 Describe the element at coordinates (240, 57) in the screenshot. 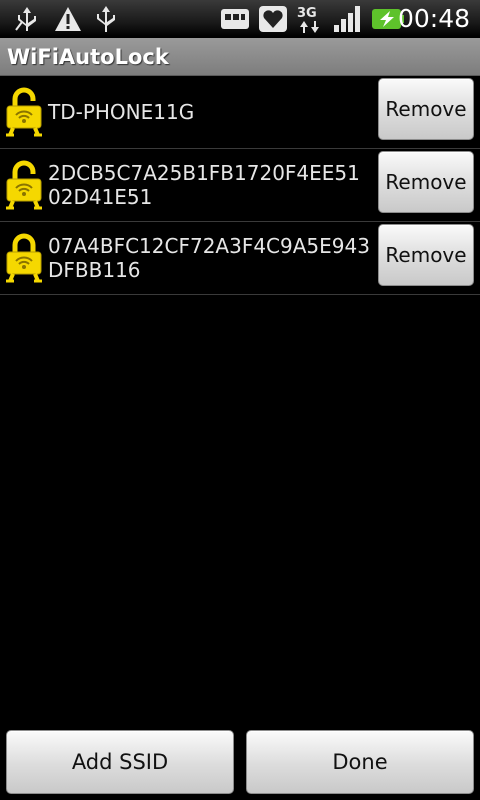

I see `title-bar: WiFiAutoLock` at that location.